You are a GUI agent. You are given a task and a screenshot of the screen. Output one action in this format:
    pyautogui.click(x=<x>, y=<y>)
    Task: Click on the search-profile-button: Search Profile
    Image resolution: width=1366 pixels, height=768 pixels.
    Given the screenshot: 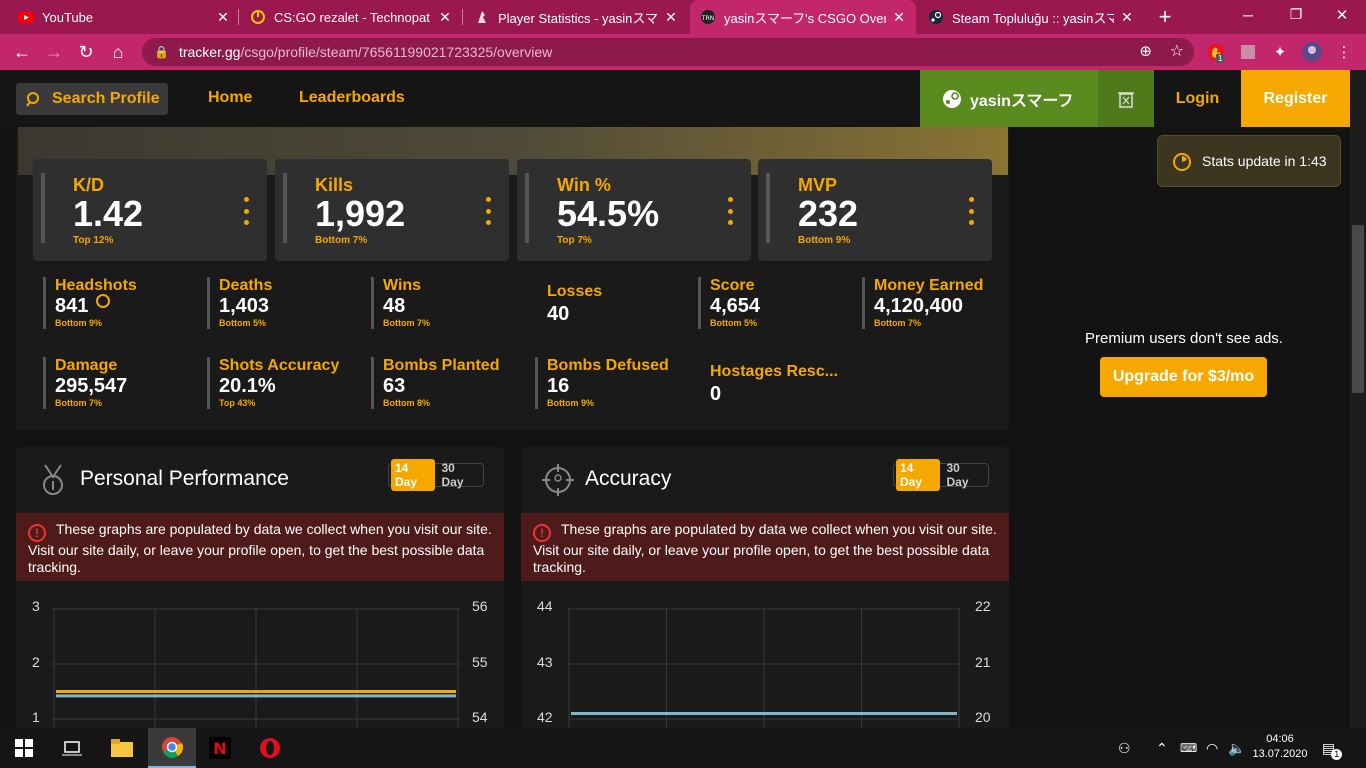 What is the action you would take?
    pyautogui.click(x=92, y=99)
    